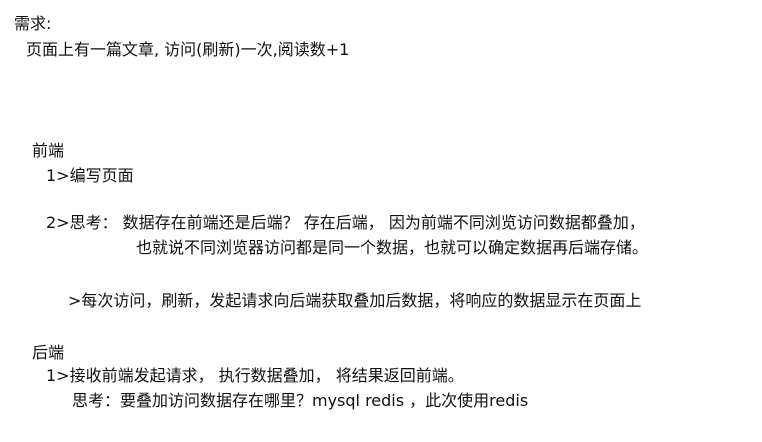 The height and width of the screenshot is (442, 762). What do you see at coordinates (90, 175) in the screenshot?
I see `frontend-step-1: 1>编写页面` at bounding box center [90, 175].